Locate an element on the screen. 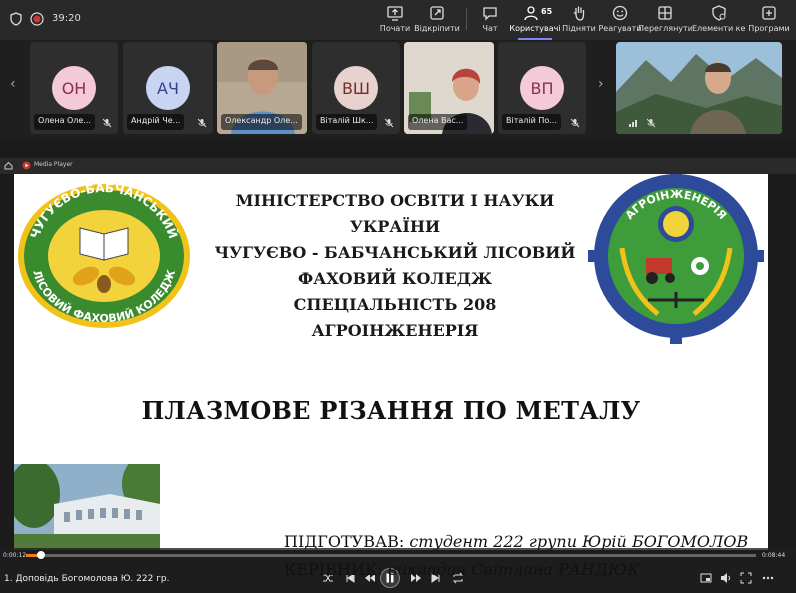  meeting-clock: 39:20 is located at coordinates (66, 18).